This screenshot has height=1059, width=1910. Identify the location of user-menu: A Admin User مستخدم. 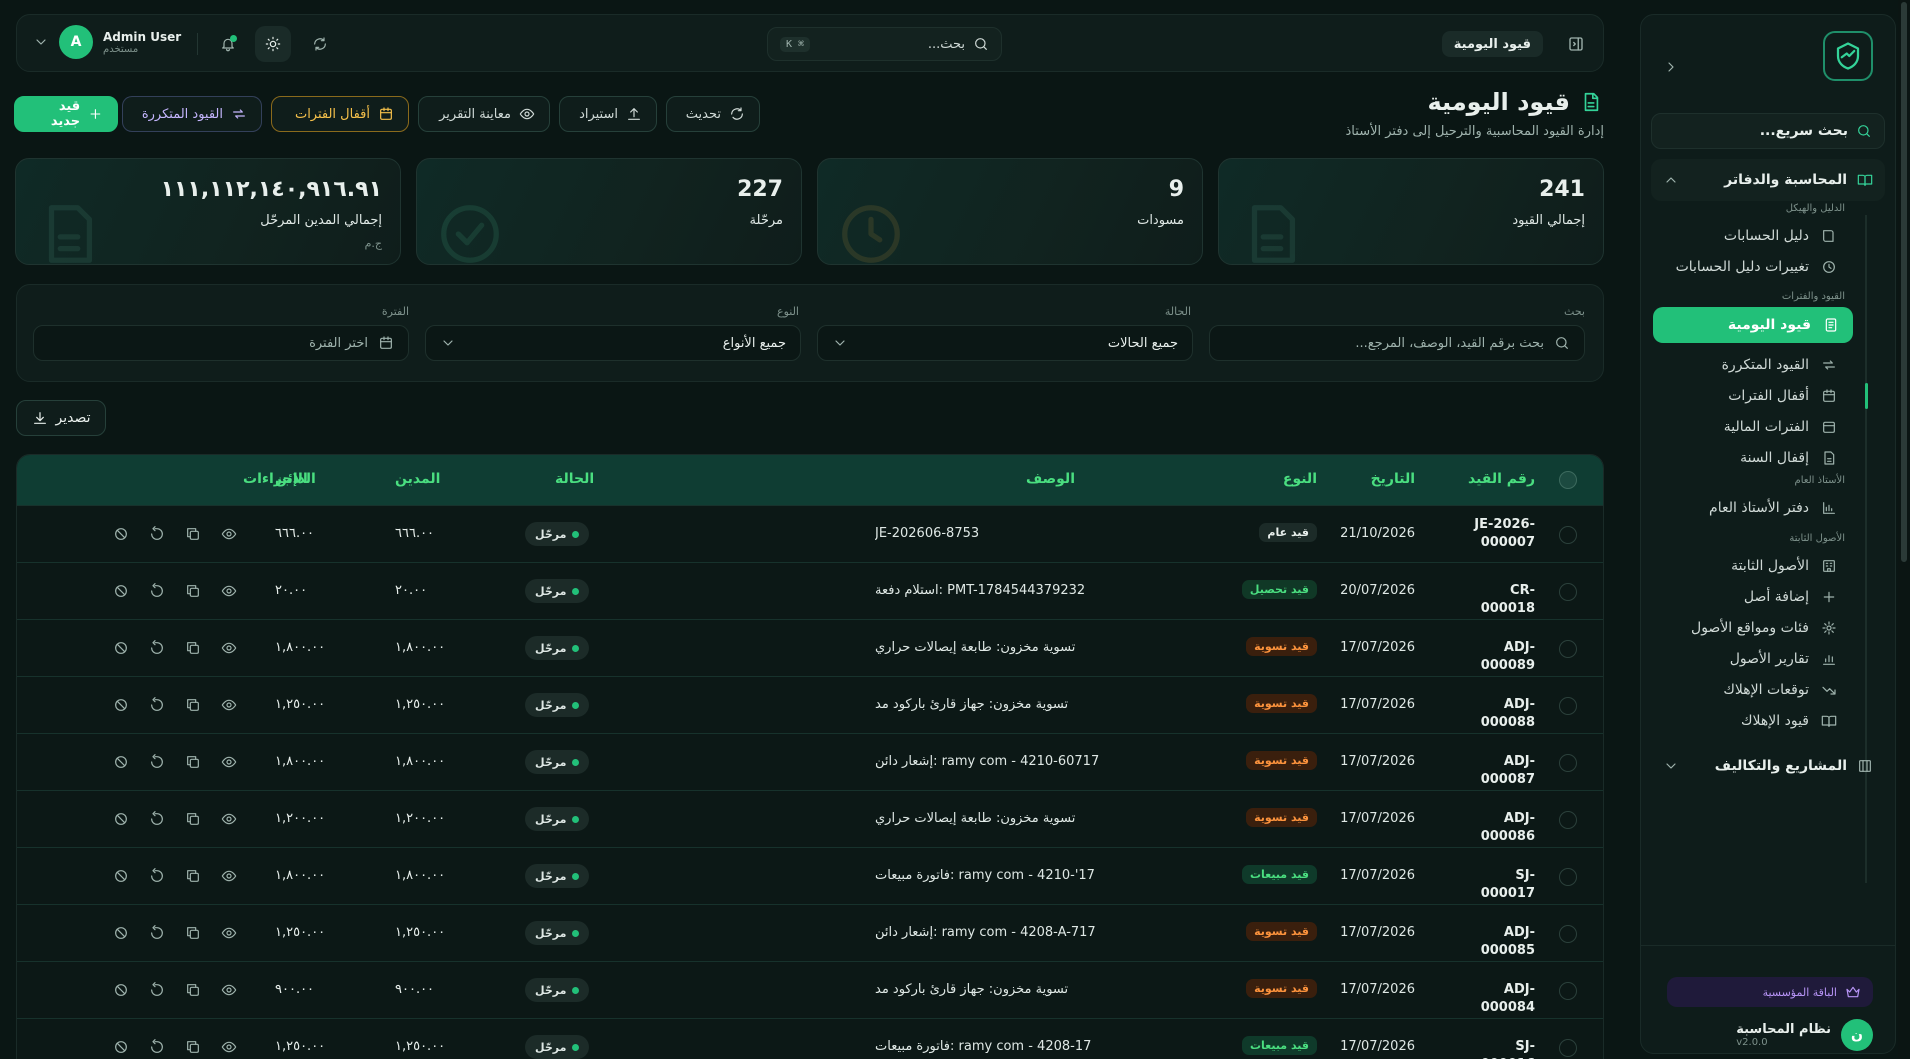
(107, 42).